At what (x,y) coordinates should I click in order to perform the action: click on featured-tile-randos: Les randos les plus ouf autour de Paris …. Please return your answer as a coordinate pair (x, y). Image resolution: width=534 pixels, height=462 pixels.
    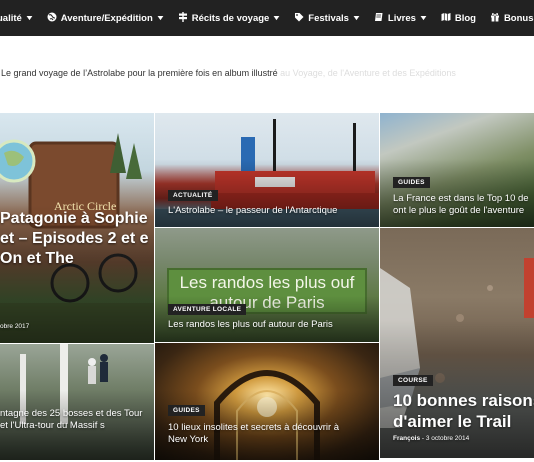
    Looking at the image, I should click on (267, 285).